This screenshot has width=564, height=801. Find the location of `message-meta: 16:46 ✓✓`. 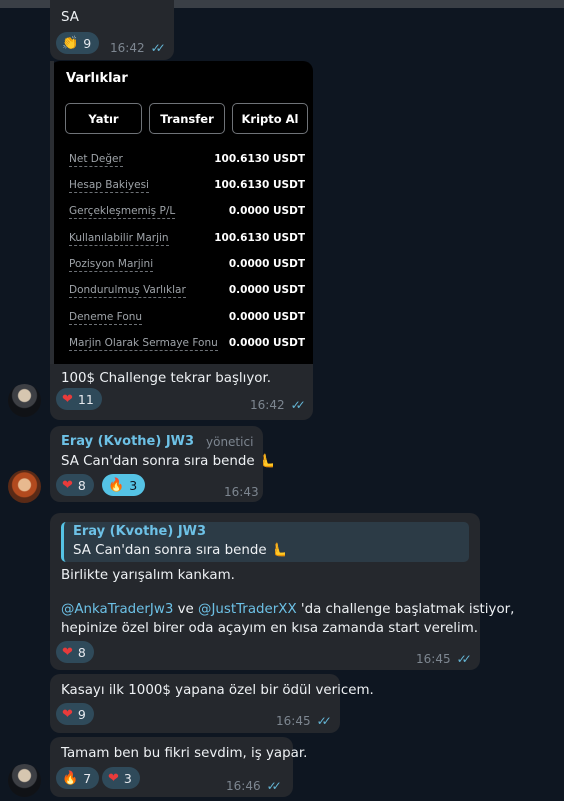

message-meta: 16:46 ✓✓ is located at coordinates (254, 786).